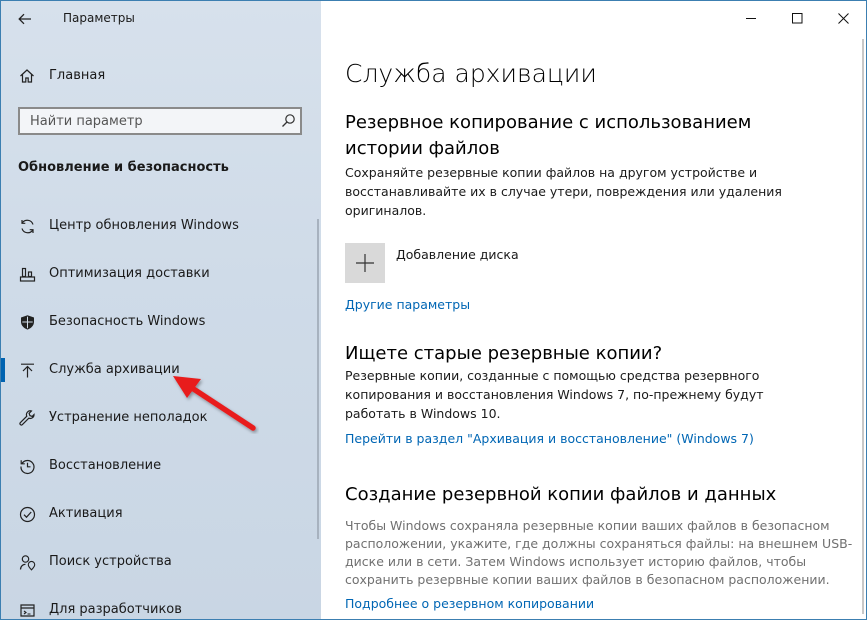 This screenshot has width=867, height=620. I want to click on sidebar-item-backup: Служба архивации, so click(161, 371).